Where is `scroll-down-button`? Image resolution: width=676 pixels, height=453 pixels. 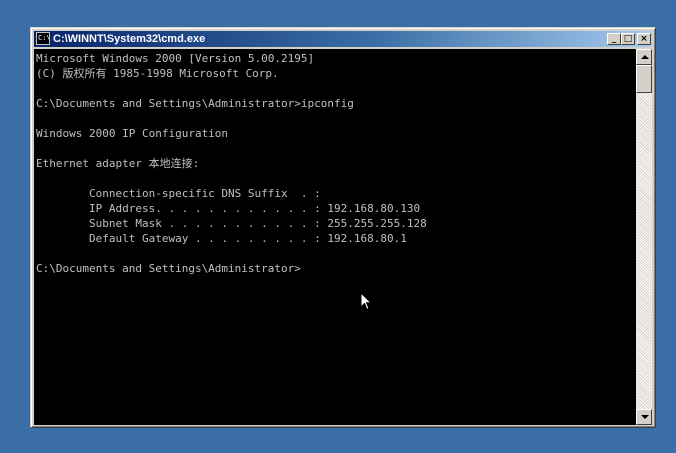
scroll-down-button is located at coordinates (644, 417).